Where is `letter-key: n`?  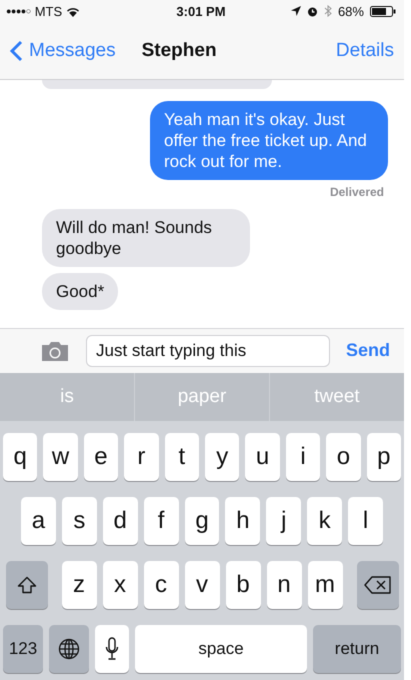
letter-key: n is located at coordinates (284, 584).